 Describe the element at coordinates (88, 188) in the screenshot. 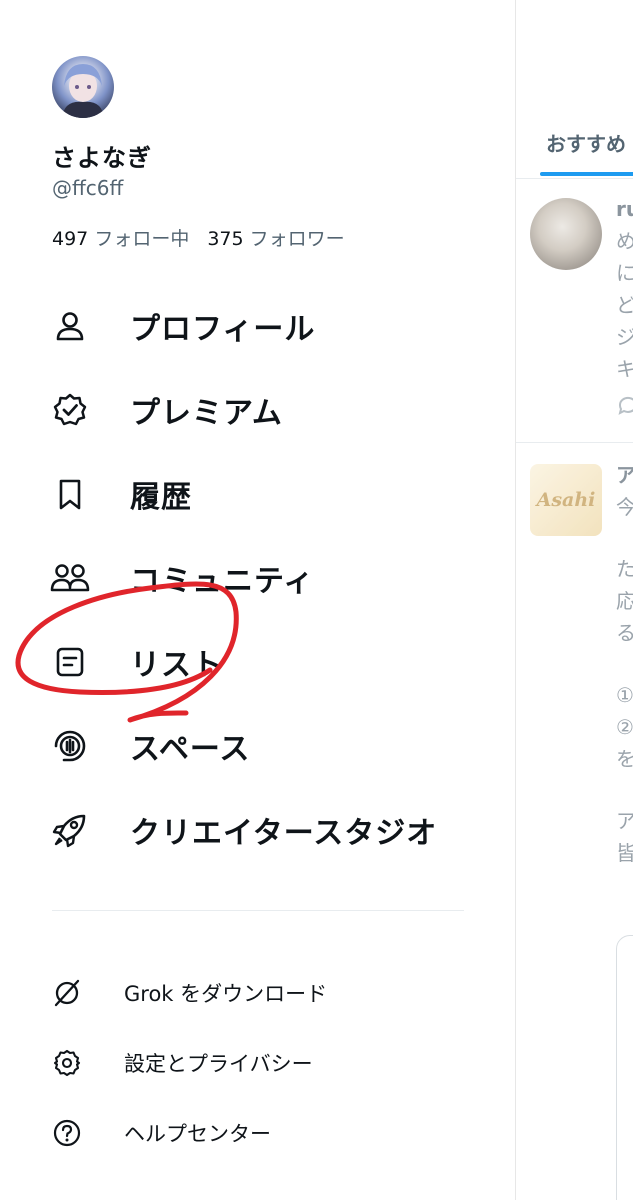

I see `user-handle: @ffc6ff` at that location.